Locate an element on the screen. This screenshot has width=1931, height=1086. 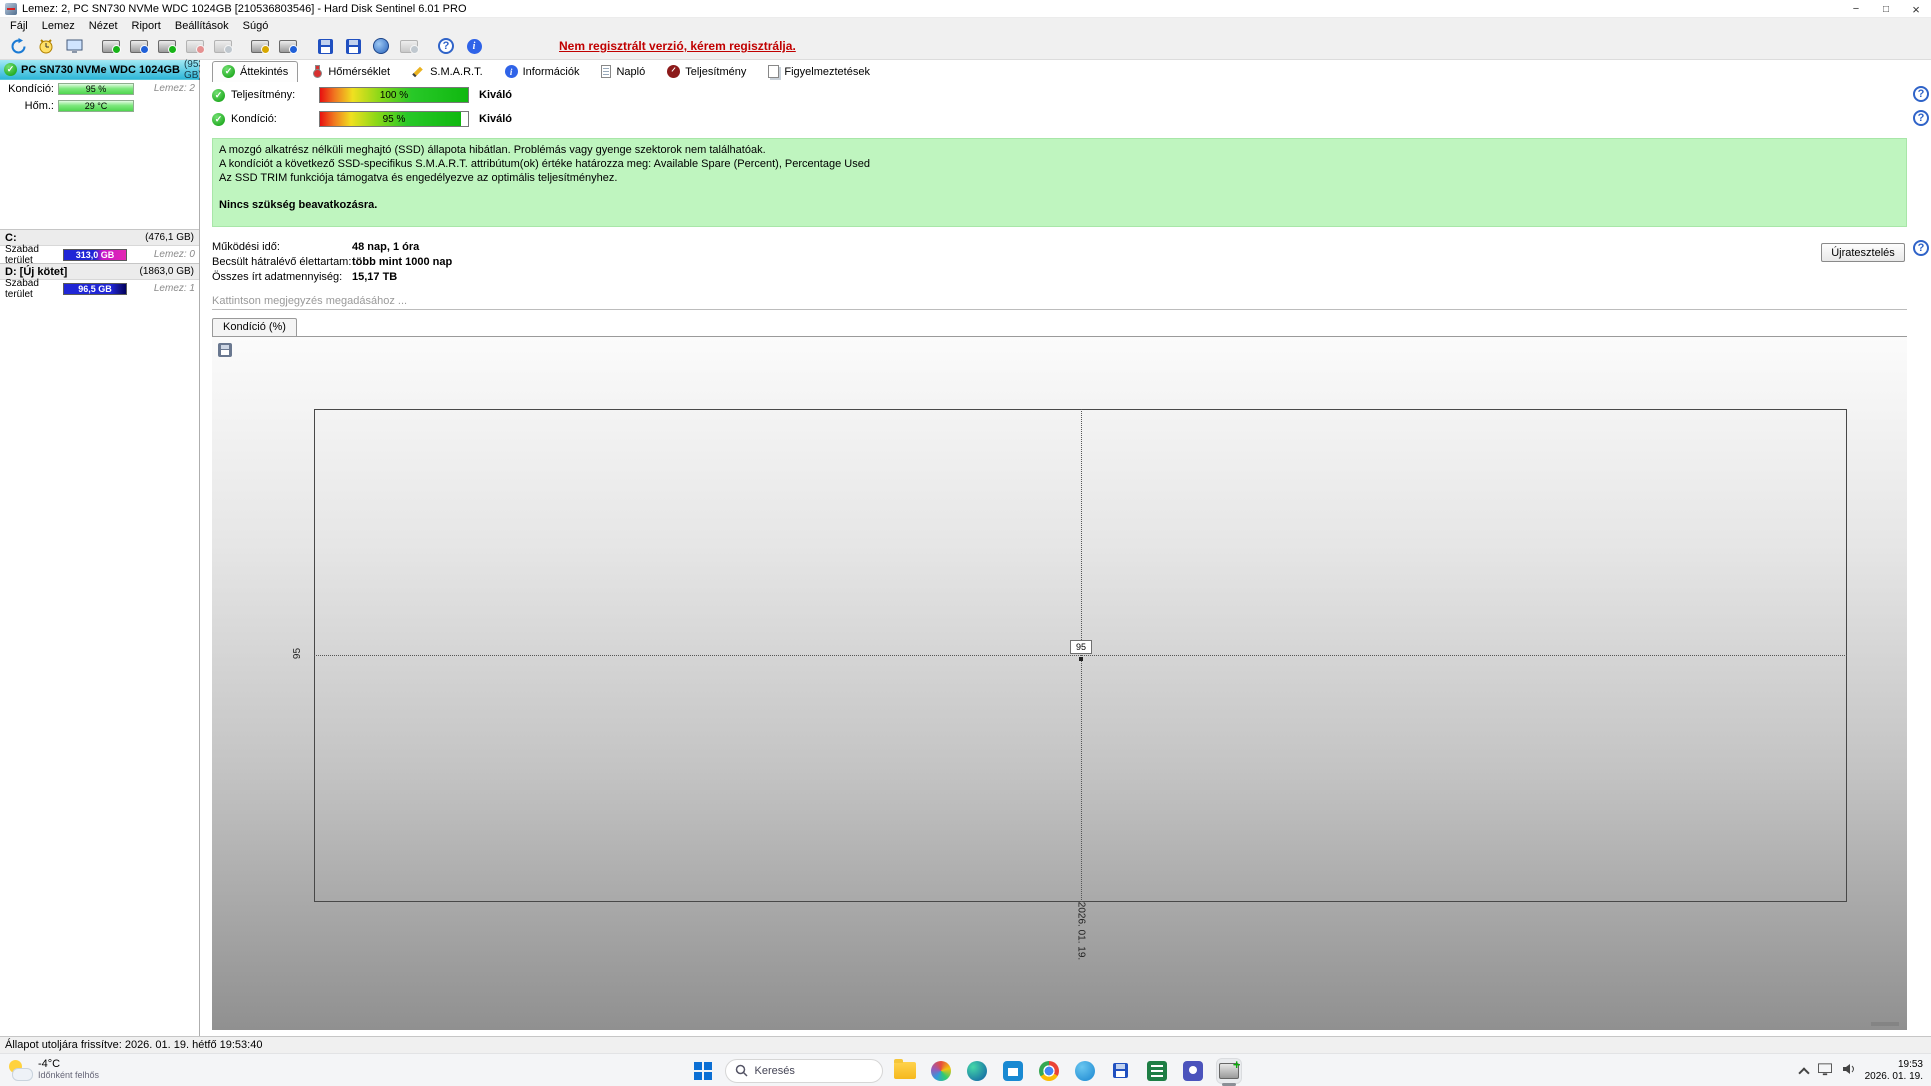
taskbar-teams is located at coordinates (1193, 1070).